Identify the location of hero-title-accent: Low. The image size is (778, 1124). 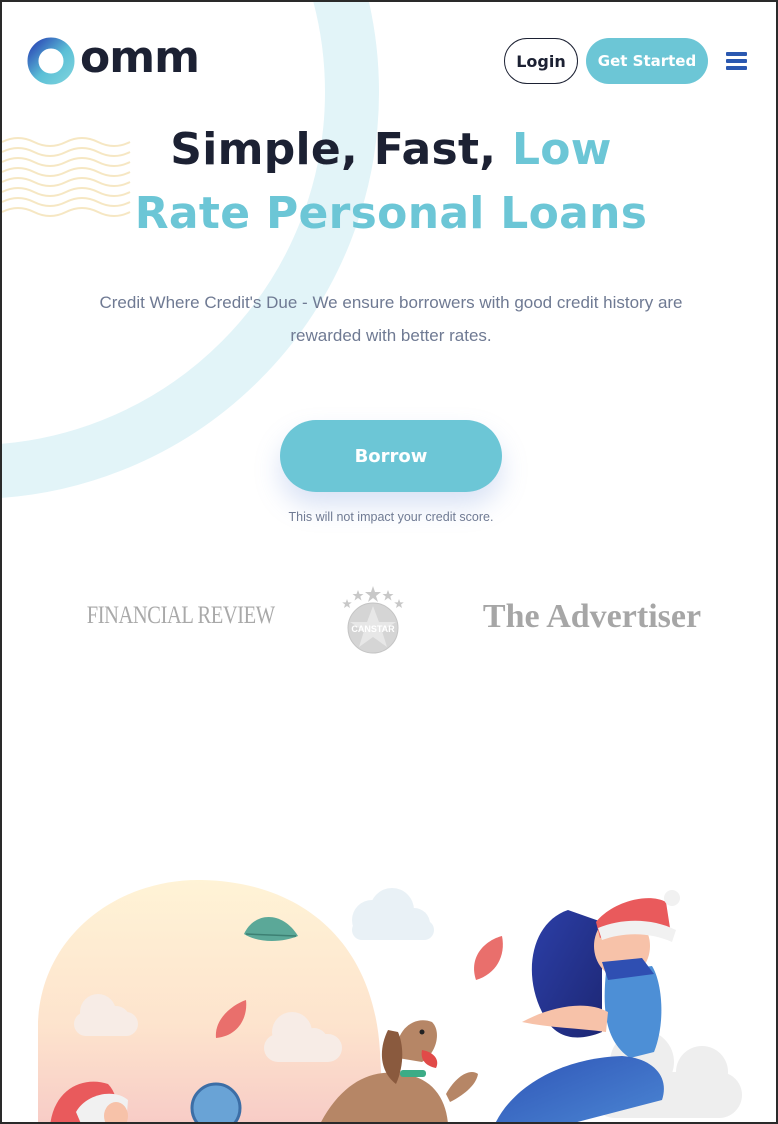
(561, 149).